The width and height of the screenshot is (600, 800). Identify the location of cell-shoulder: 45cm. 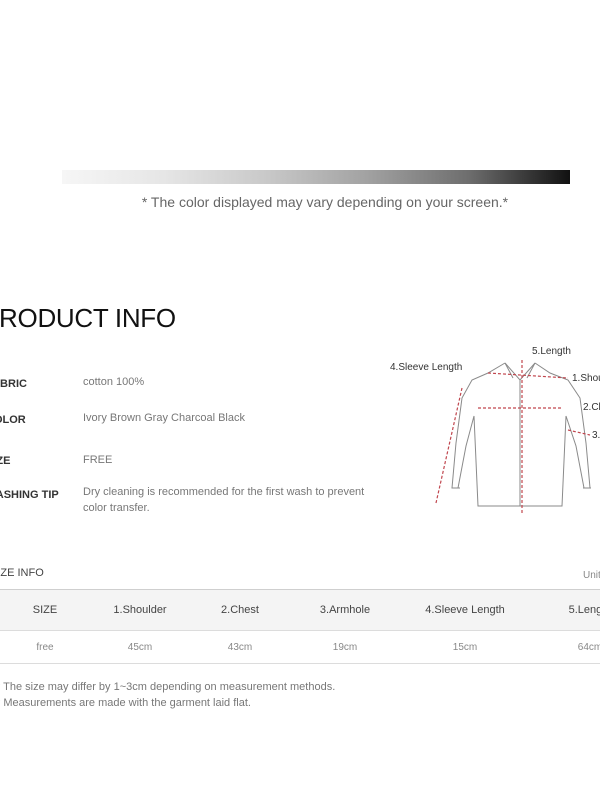
(140, 647).